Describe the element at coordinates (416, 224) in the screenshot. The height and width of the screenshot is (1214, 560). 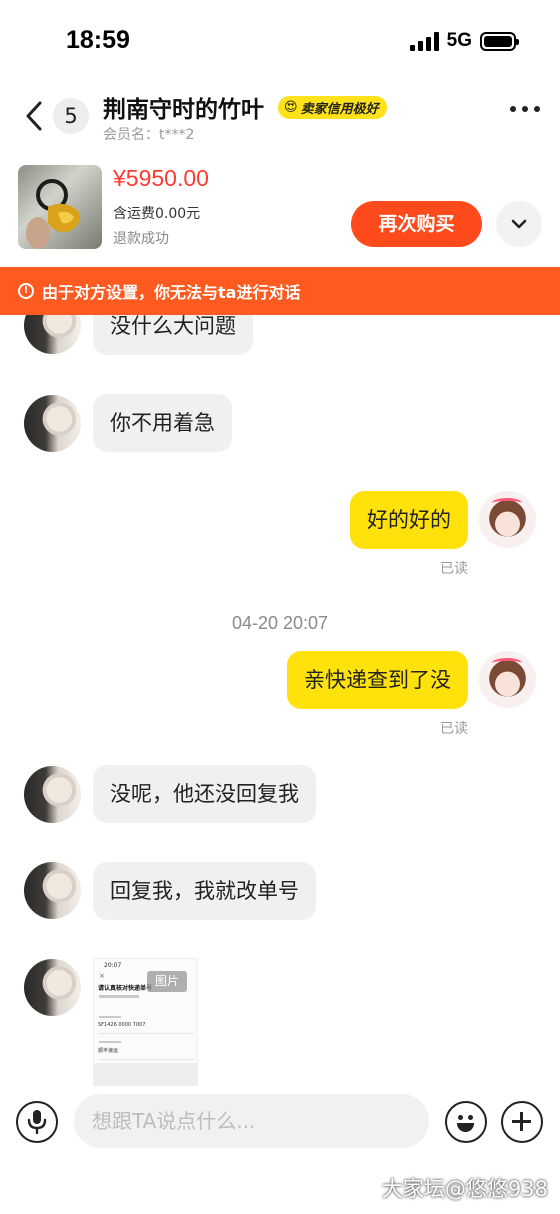
I see `rebuy-button: 再次购买` at that location.